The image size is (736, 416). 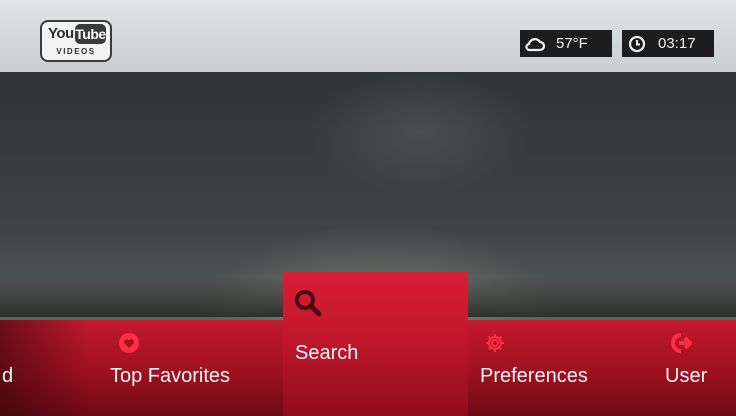 I want to click on clock-status: 03:17, so click(x=668, y=43).